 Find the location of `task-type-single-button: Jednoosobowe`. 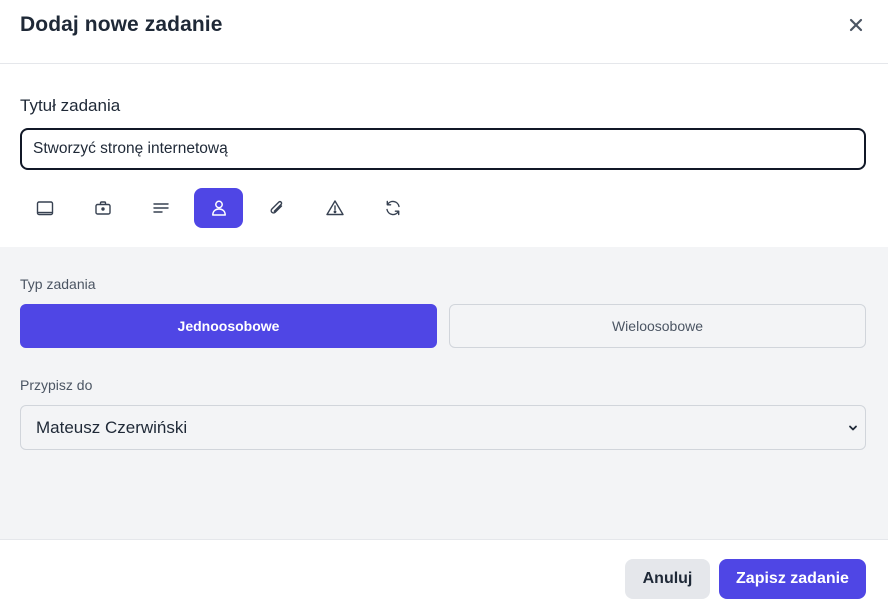

task-type-single-button: Jednoosobowe is located at coordinates (228, 326).